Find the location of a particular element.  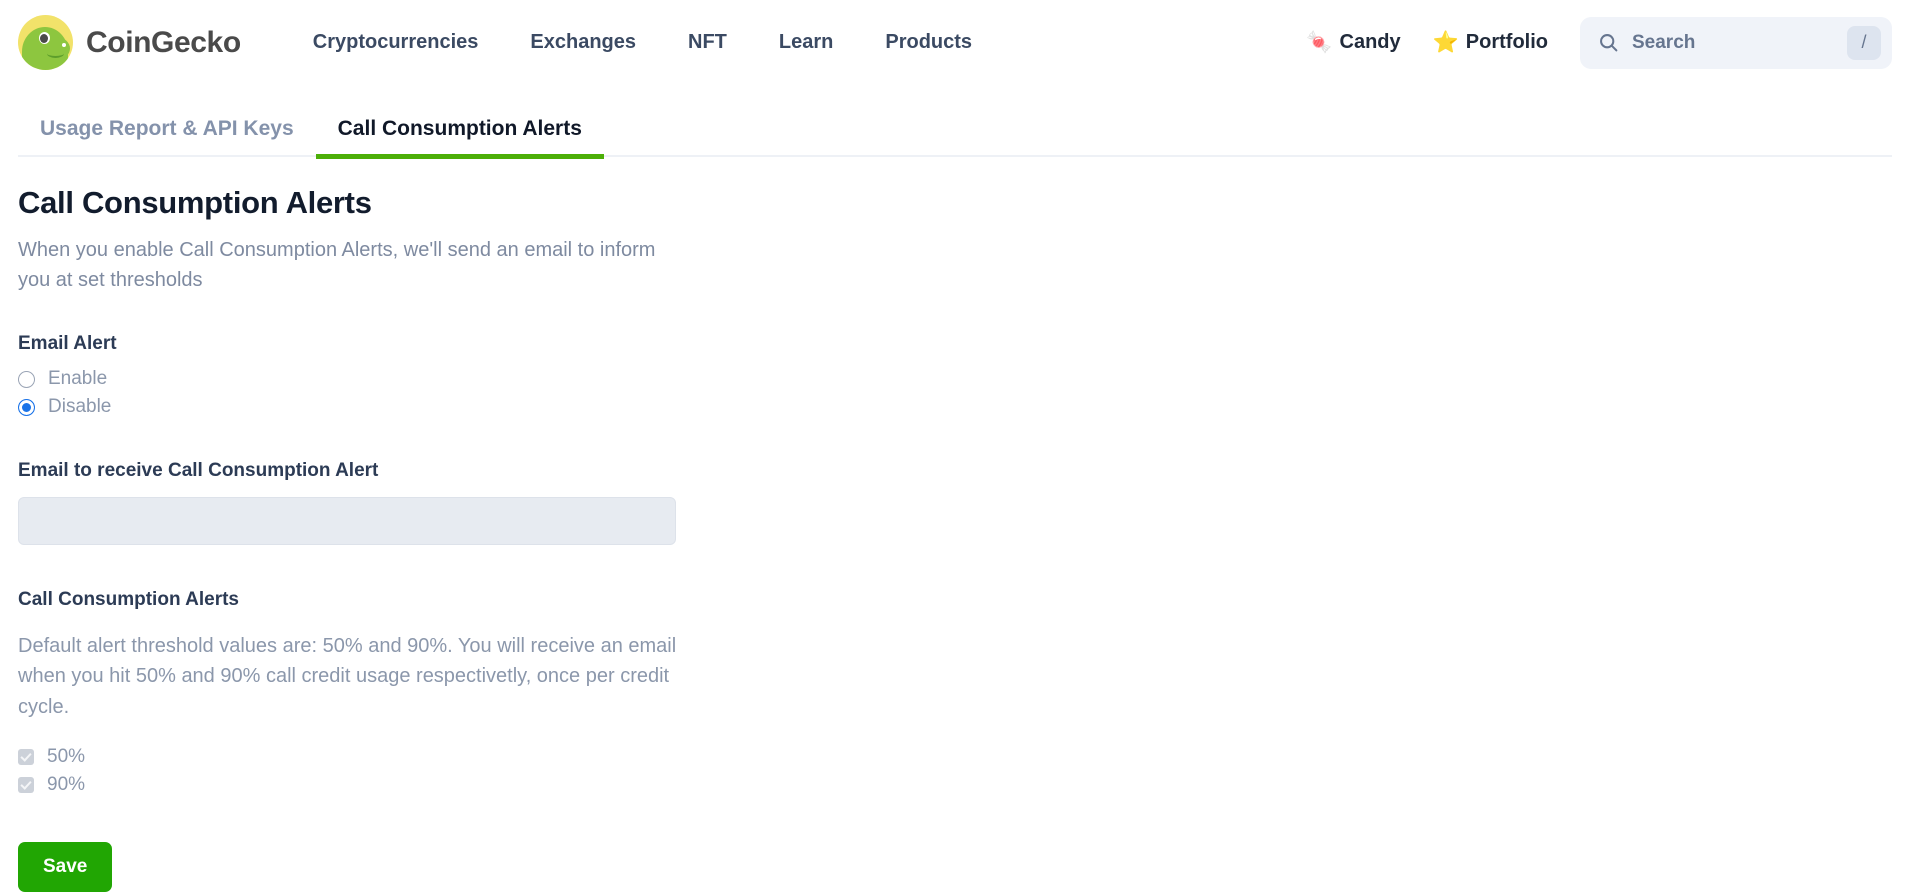

nav-item-cryptocurrencies: Cryptocurrencies is located at coordinates (396, 42).